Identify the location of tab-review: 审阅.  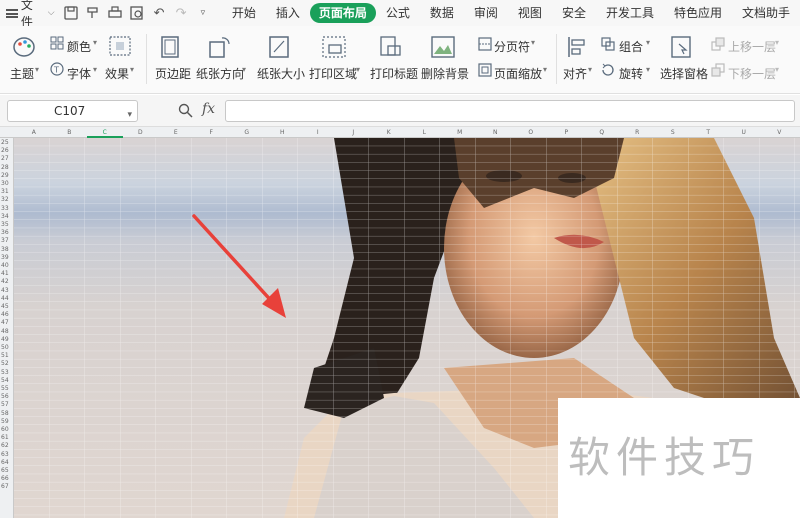
(486, 13).